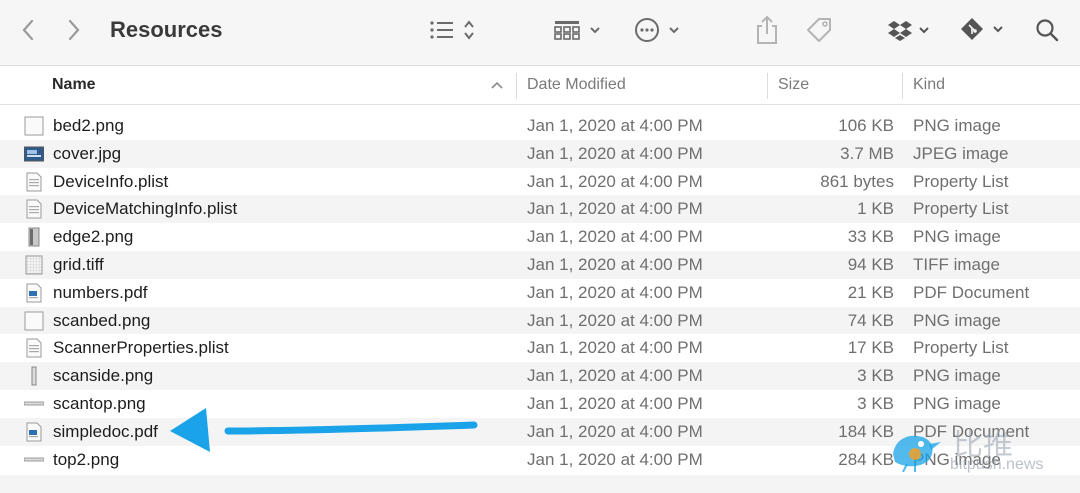 Image resolution: width=1080 pixels, height=493 pixels. I want to click on more-circle-icon, so click(657, 30).